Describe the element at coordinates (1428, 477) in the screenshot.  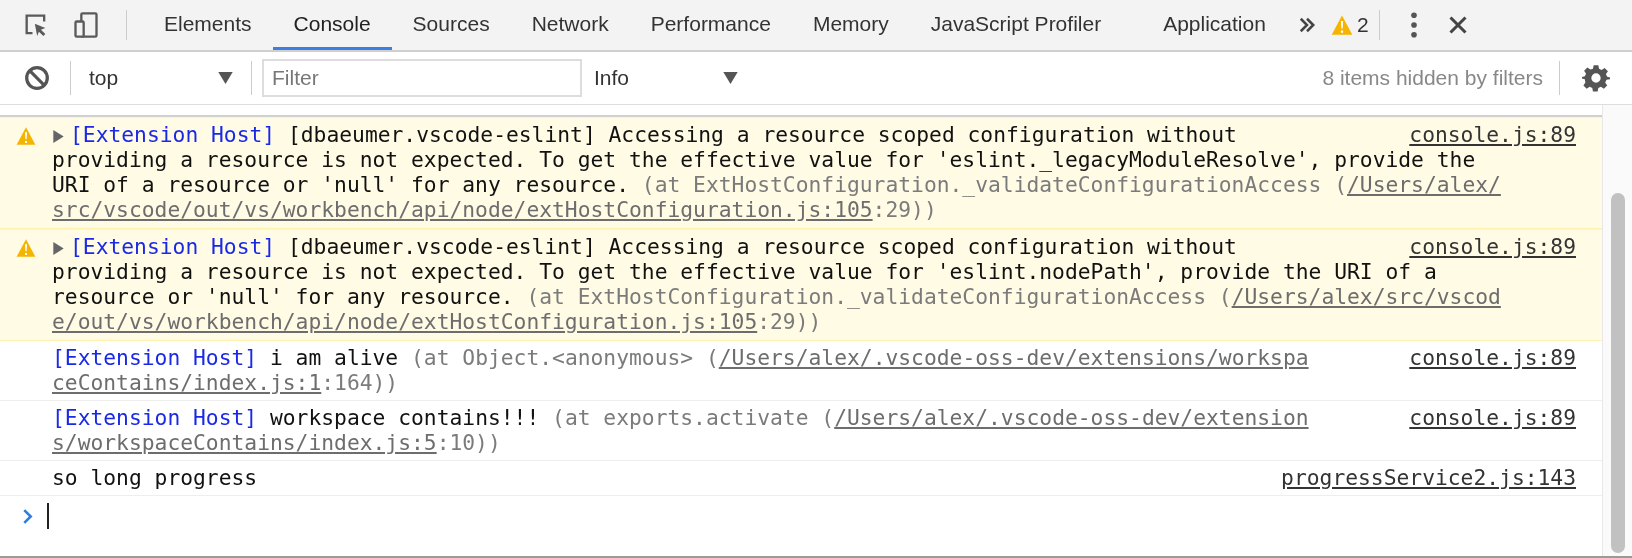
I see `source-link: progressService2.js:143` at that location.